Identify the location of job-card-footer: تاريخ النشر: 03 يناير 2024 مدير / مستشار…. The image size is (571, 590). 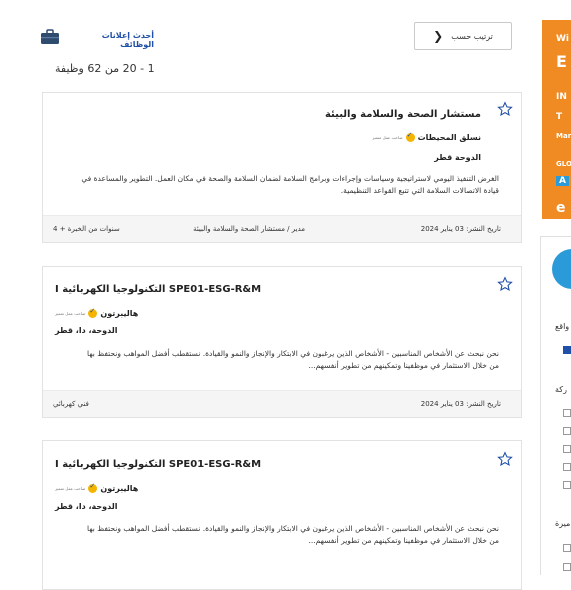
(282, 228).